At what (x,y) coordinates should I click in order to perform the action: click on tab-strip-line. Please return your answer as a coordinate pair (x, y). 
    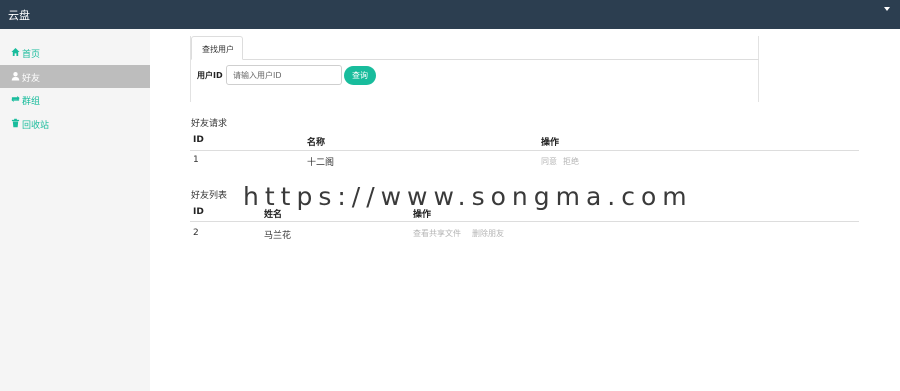
    Looking at the image, I should click on (475, 59).